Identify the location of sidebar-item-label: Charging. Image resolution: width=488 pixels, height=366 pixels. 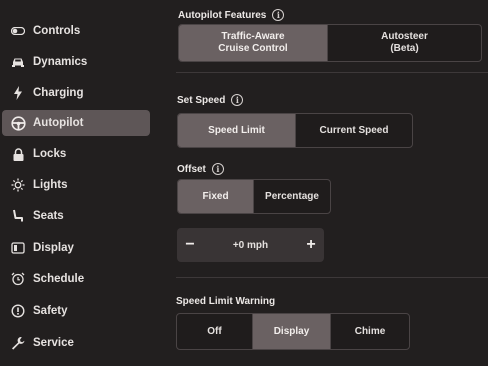
(58, 93).